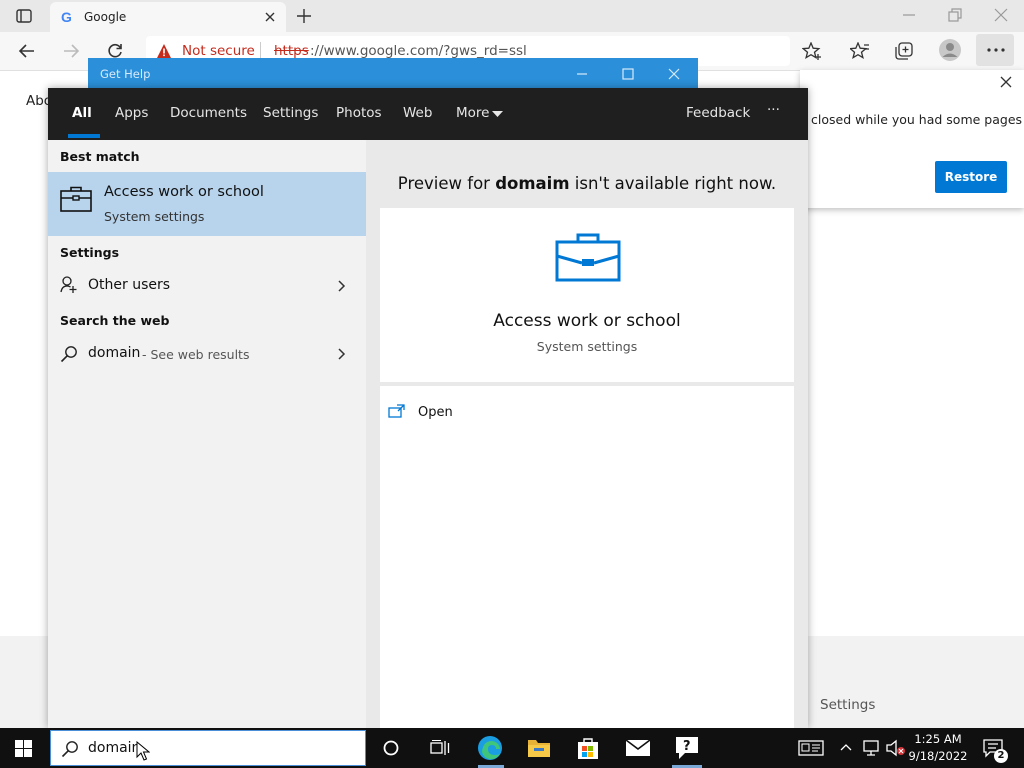  Describe the element at coordinates (512, 748) in the screenshot. I see `taskbar: domain ? 1:25 AM 9/18/2022 2` at that location.